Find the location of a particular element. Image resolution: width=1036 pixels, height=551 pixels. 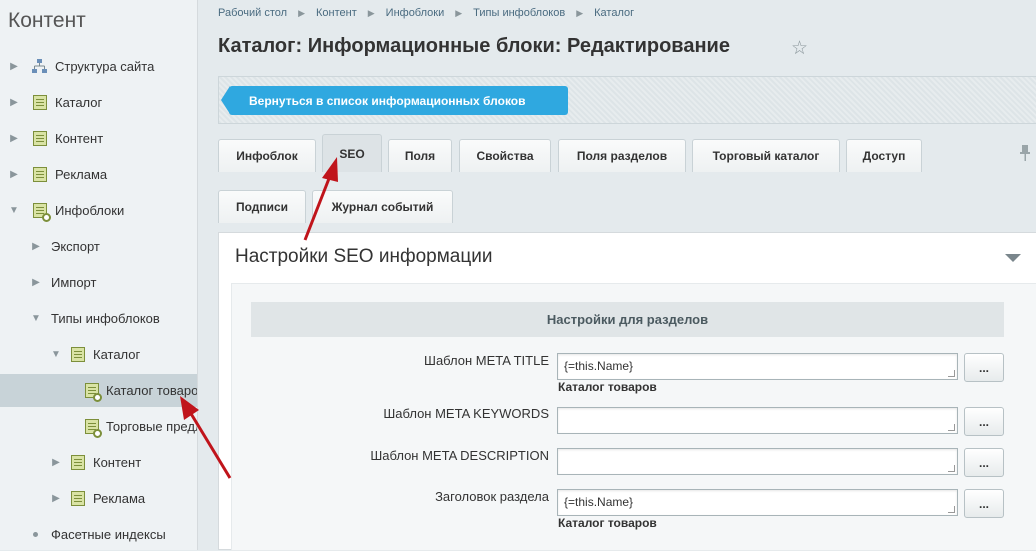

back-to-list-button: Вернуться в список информационных блоков is located at coordinates (394, 100).